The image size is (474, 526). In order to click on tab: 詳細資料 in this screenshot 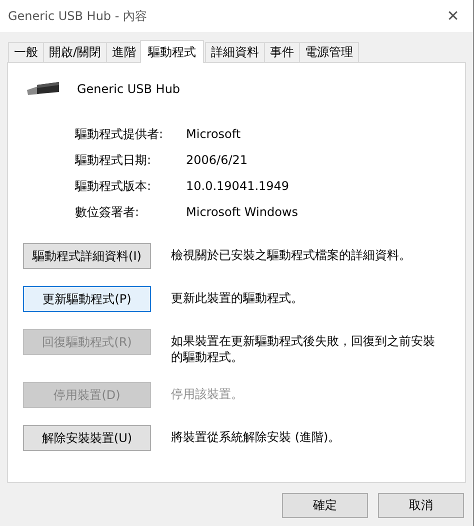, I will do `click(235, 52)`.